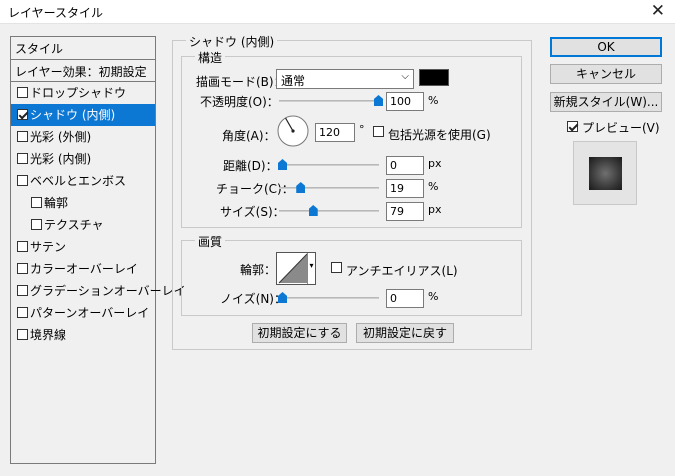  What do you see at coordinates (606, 47) in the screenshot?
I see `ok-button: OK` at bounding box center [606, 47].